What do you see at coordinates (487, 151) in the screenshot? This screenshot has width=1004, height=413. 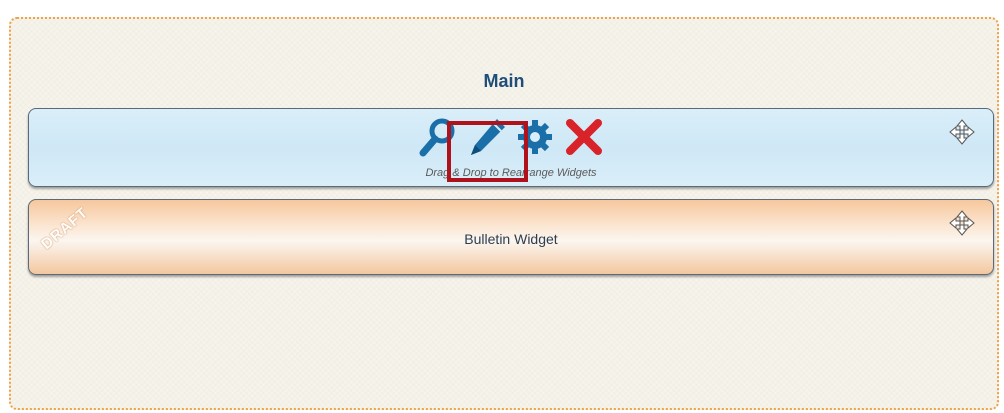 I see `edit-button-highlight` at bounding box center [487, 151].